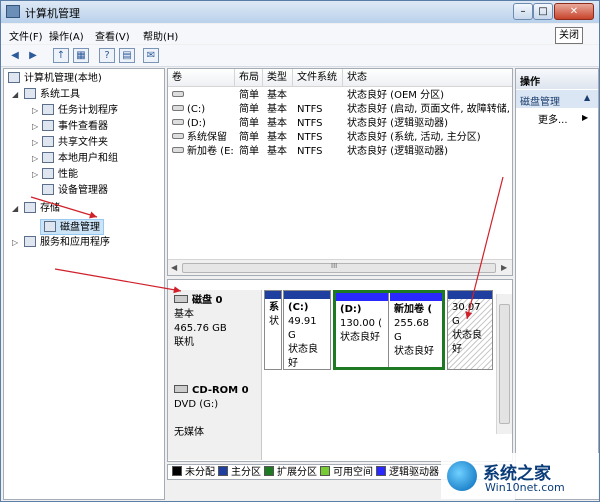 The width and height of the screenshot is (600, 502). Describe the element at coordinates (200, 328) in the screenshot. I see `disk0-size: 465.76 GB` at that location.